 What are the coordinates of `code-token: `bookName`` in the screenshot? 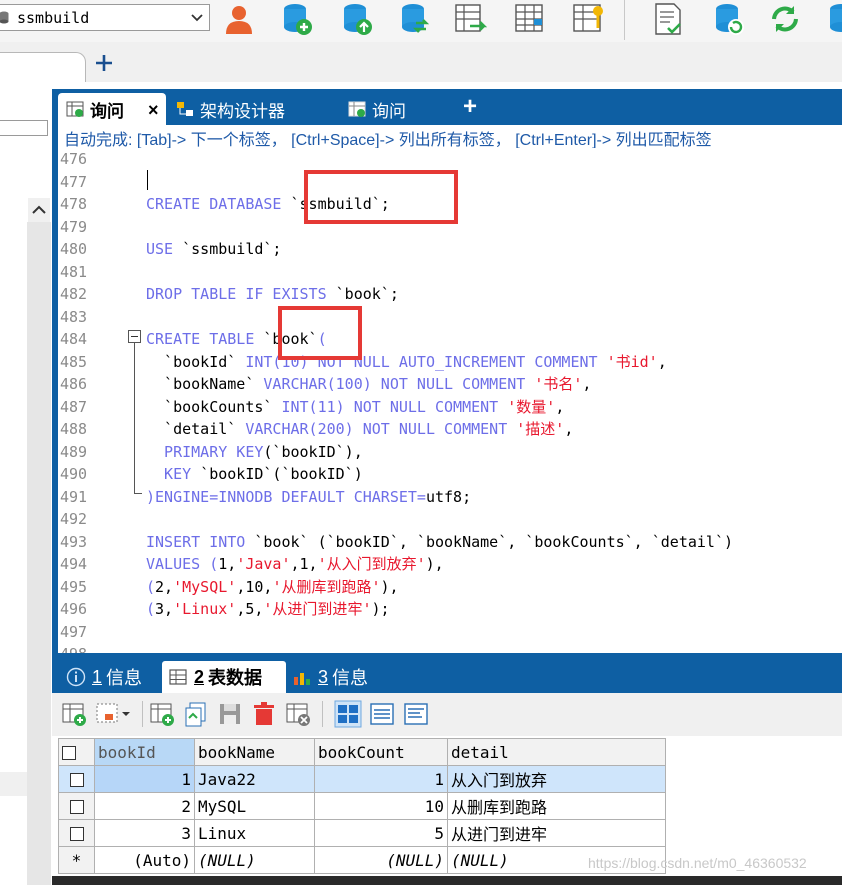 It's located at (205, 384).